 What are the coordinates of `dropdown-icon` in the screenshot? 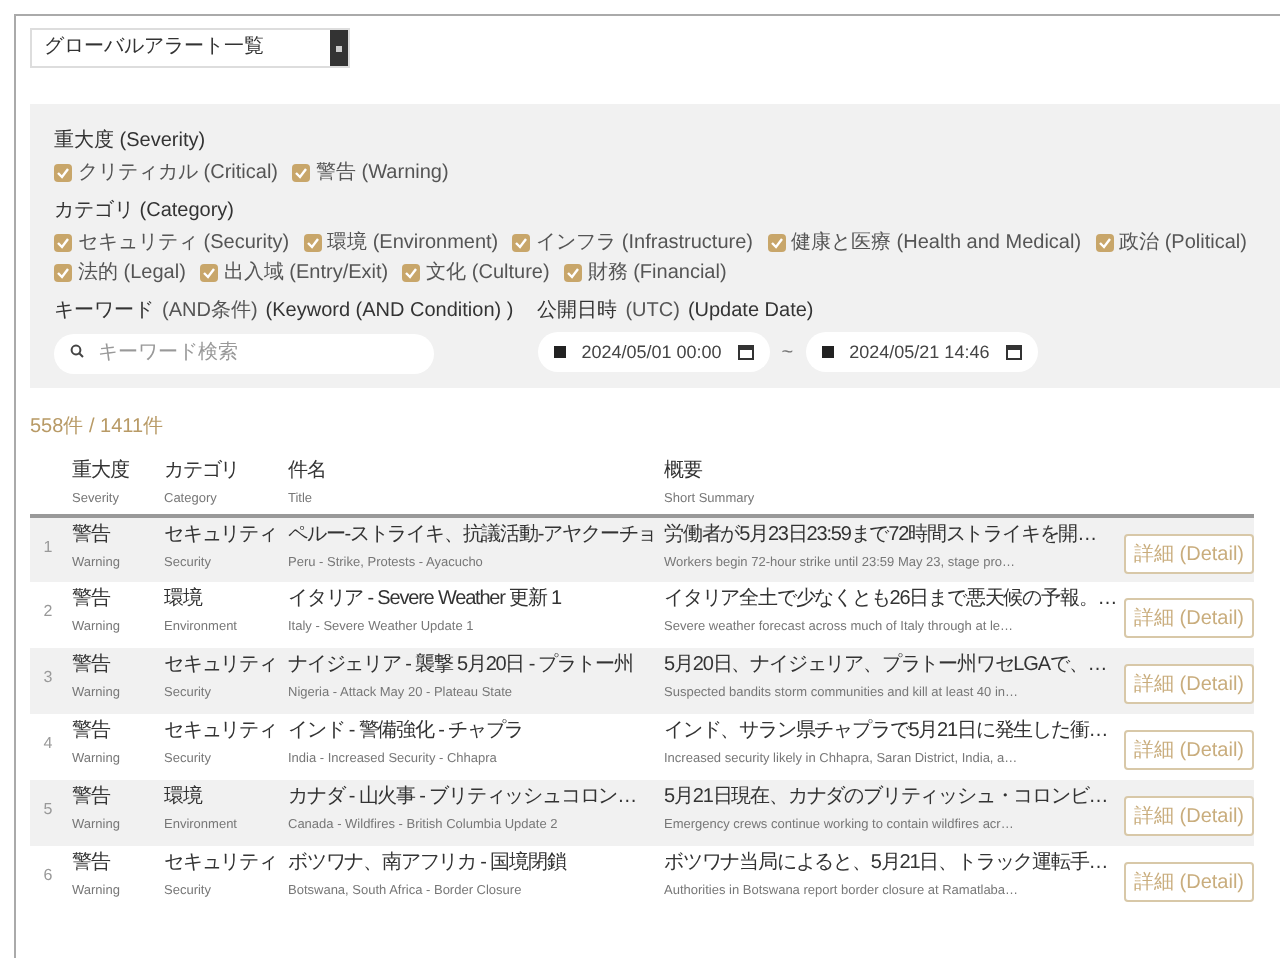 It's located at (339, 48).